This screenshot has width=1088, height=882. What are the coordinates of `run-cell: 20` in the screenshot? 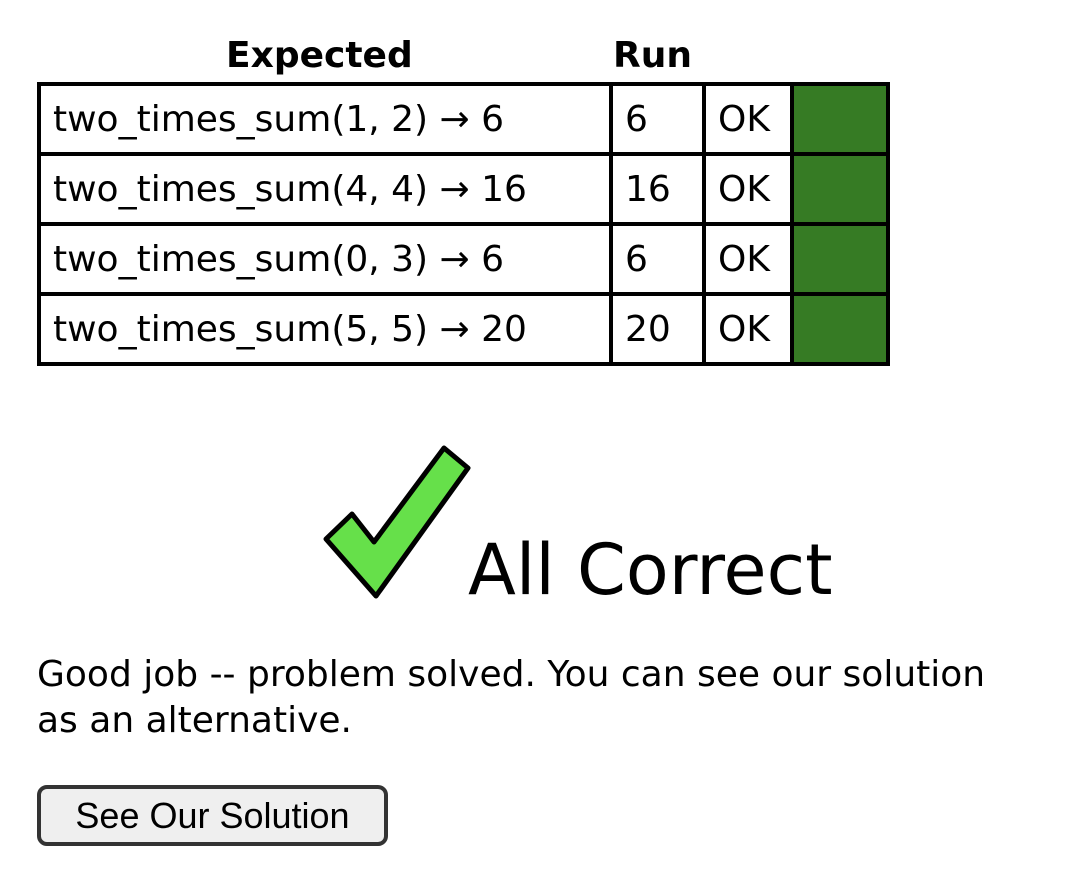 It's located at (657, 329).